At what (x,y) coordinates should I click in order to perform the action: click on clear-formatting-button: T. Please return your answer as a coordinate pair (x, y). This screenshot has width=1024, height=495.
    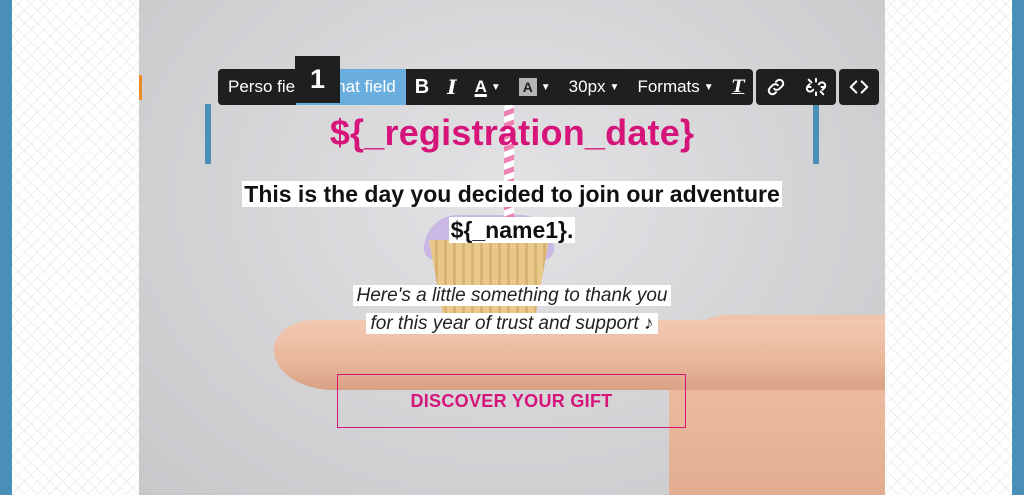
    Looking at the image, I should click on (738, 87).